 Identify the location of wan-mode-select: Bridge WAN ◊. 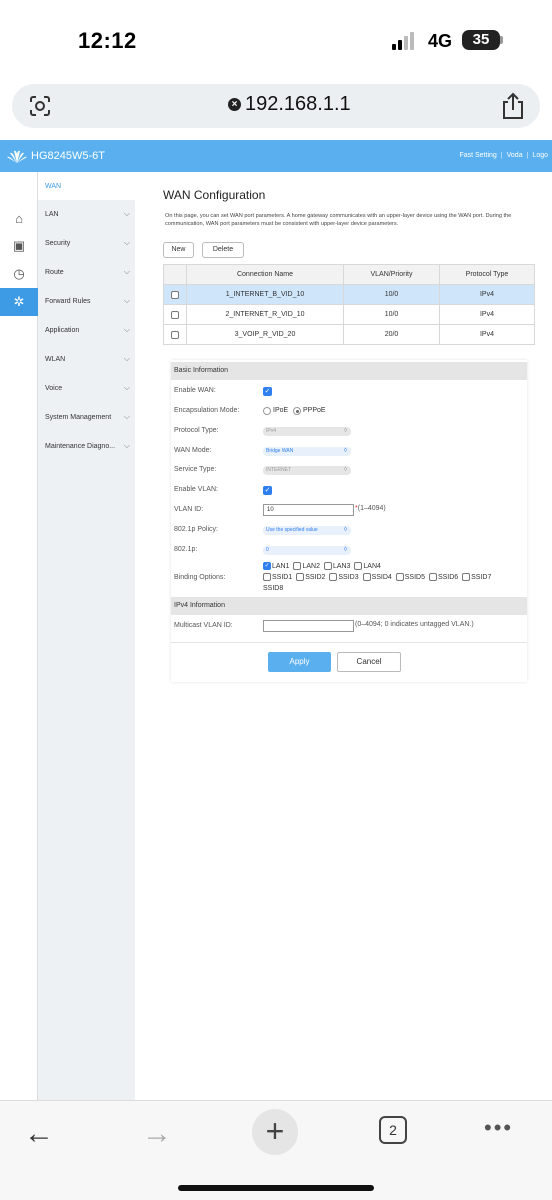
(307, 451).